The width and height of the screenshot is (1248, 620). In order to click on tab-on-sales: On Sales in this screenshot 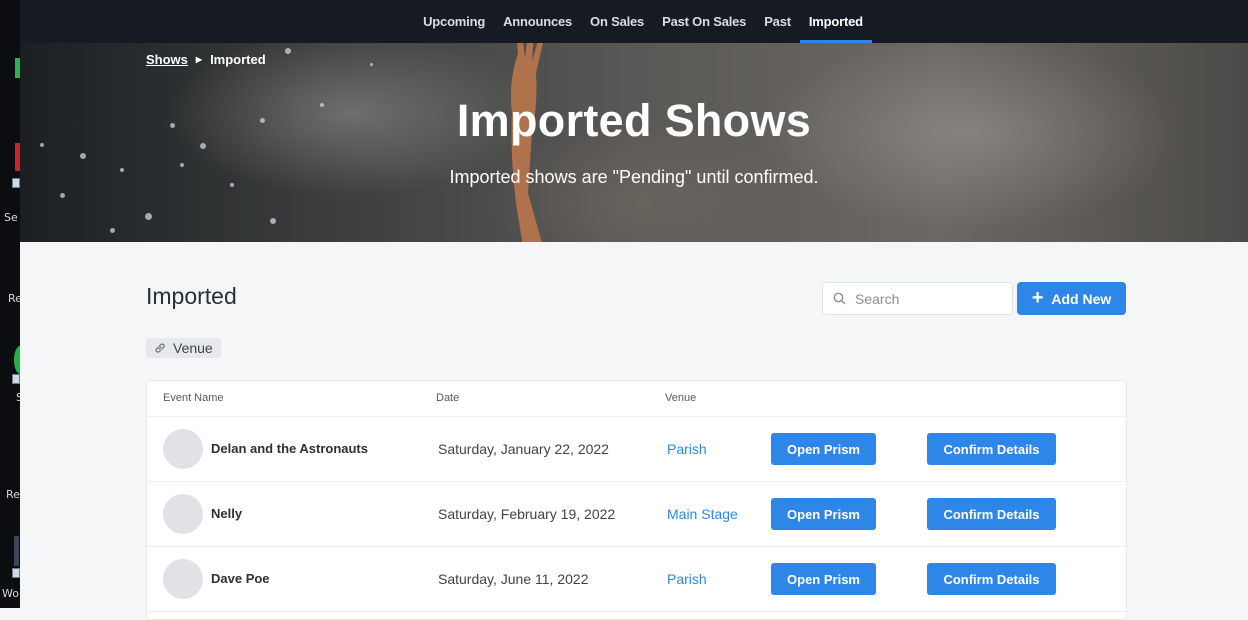, I will do `click(617, 21)`.